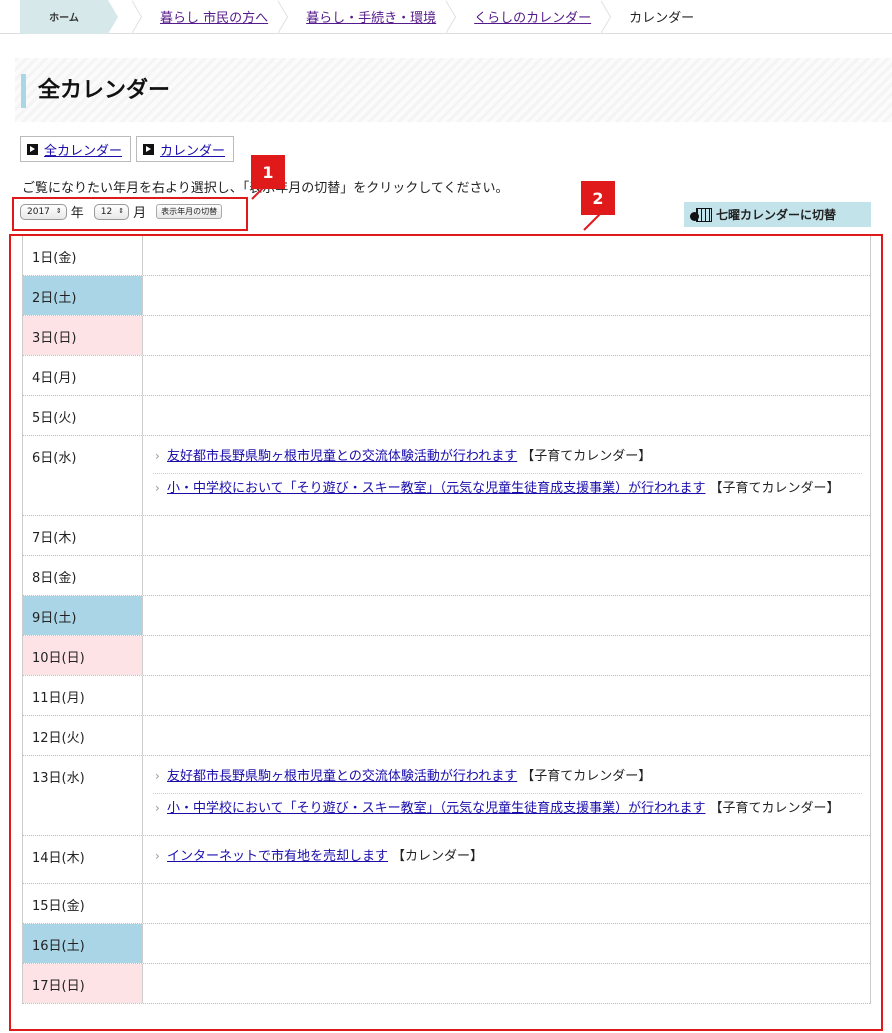 The height and width of the screenshot is (1033, 892). I want to click on tab-calendar: カレンダー, so click(185, 149).